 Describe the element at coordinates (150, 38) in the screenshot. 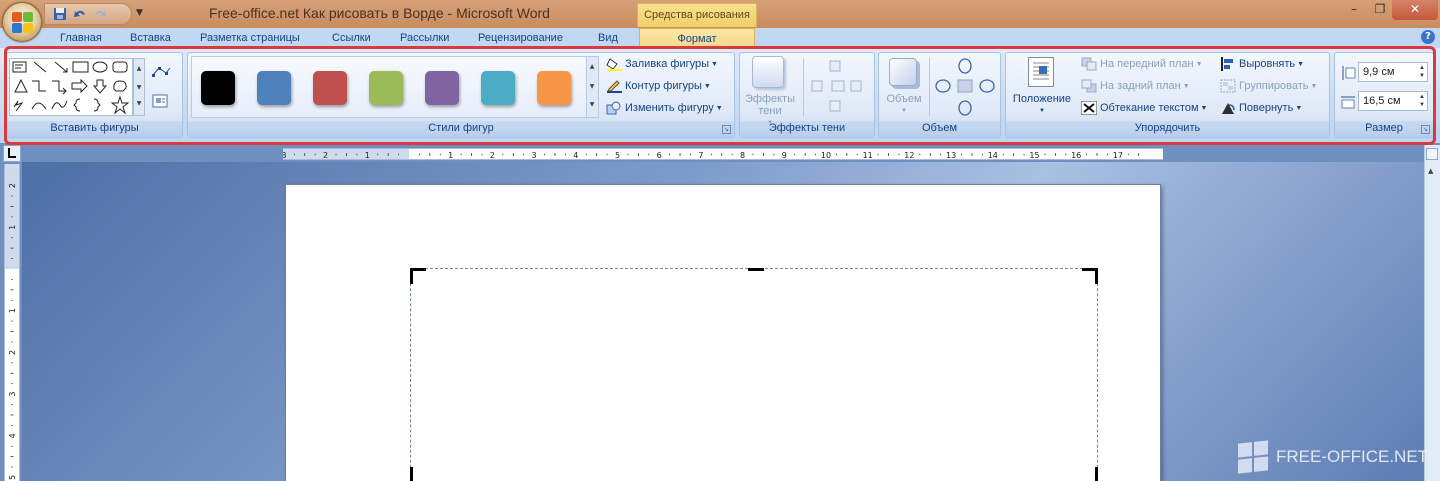

I see `tab-insert: Вставка` at that location.